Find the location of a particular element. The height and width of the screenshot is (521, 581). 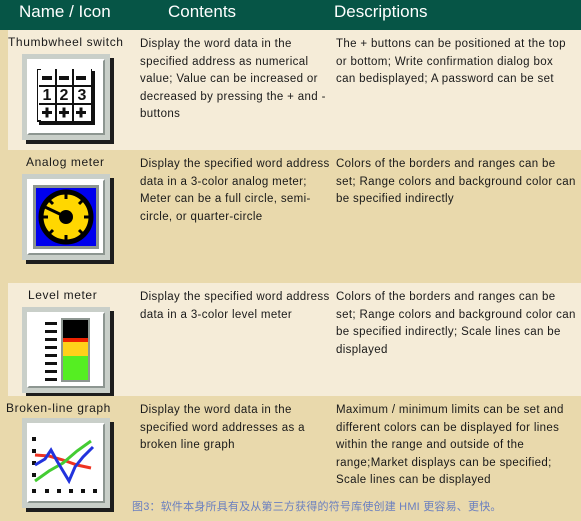

feature-name-label: Level meter is located at coordinates (63, 295).